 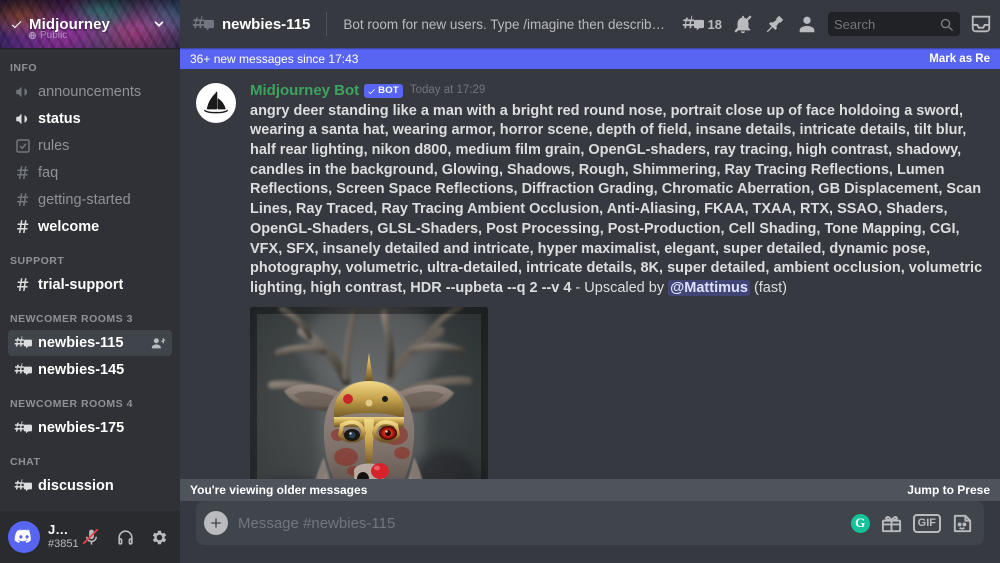 What do you see at coordinates (90, 146) in the screenshot?
I see `sidebar-item-rules: rules` at bounding box center [90, 146].